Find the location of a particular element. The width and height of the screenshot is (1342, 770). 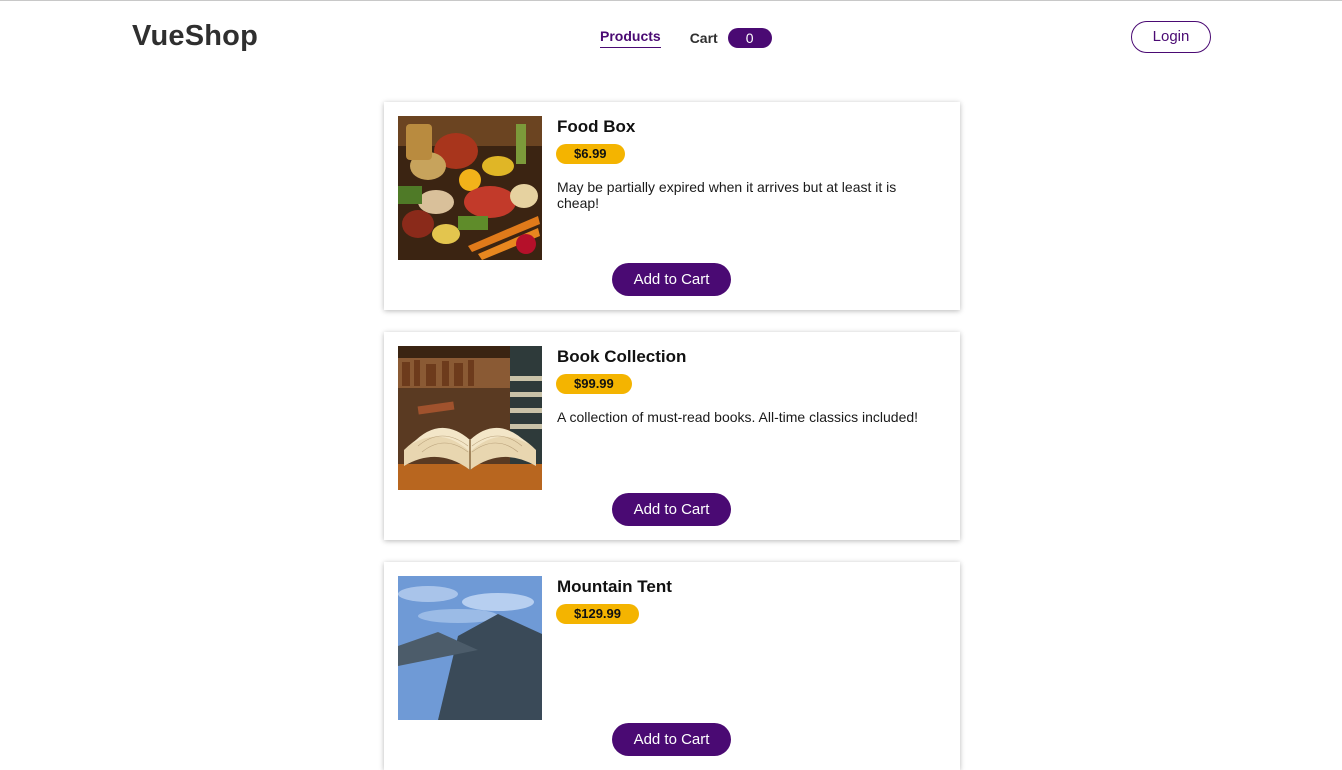

main-nav: Products Cart 0 is located at coordinates (686, 38).